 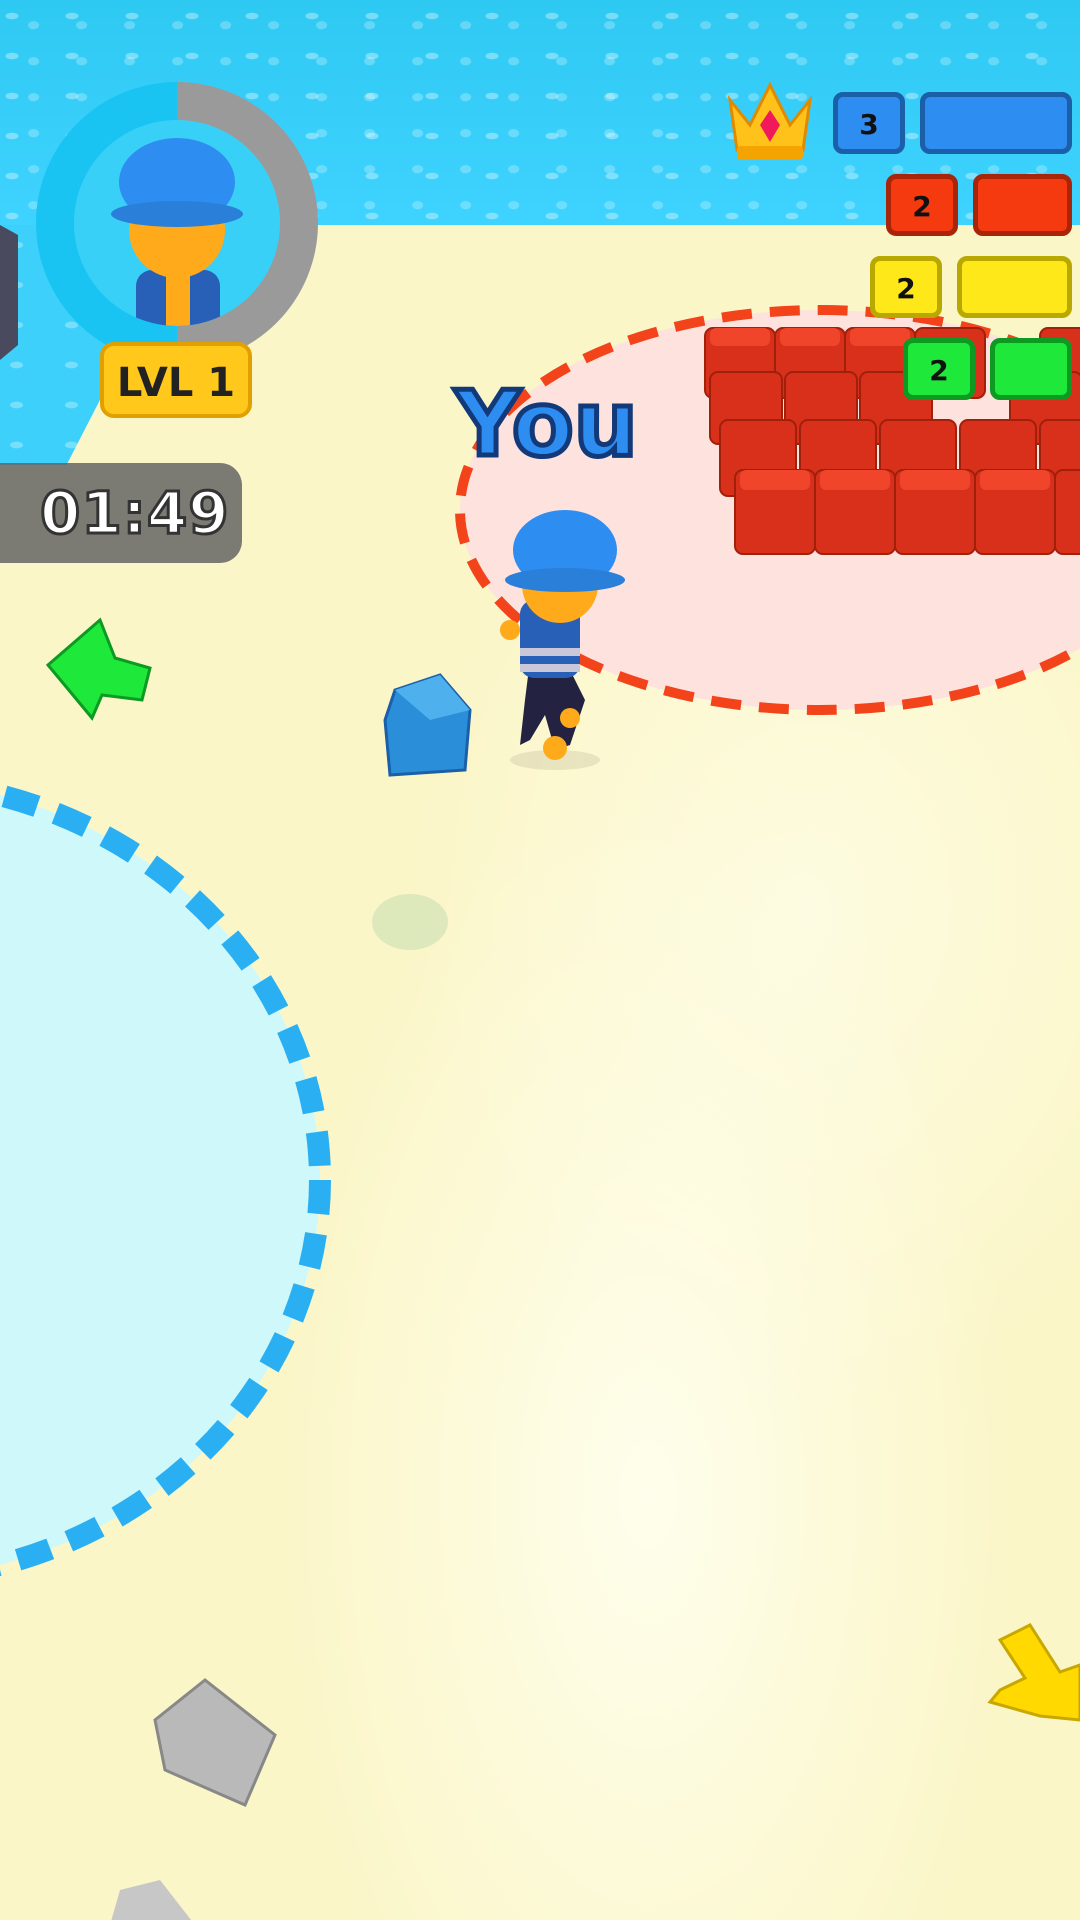 I want to click on blue-zone, so click(x=165, y=1180).